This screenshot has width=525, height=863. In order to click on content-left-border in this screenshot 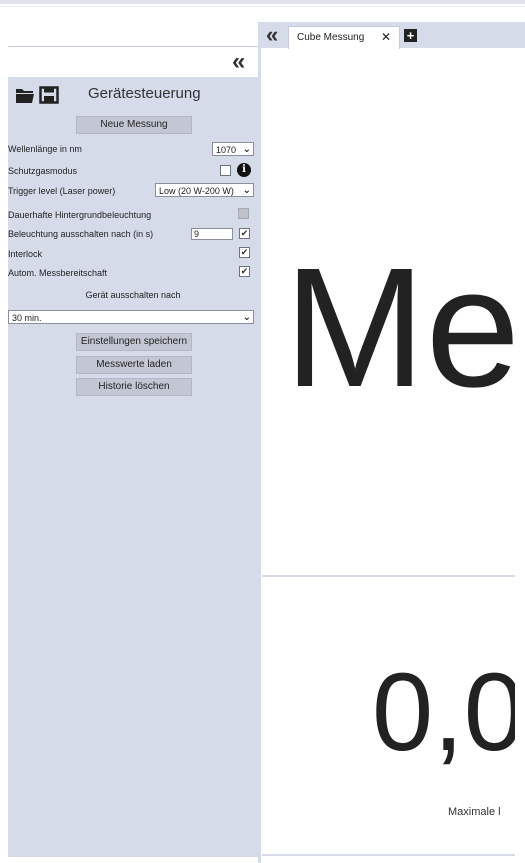, I will do `click(259, 455)`.